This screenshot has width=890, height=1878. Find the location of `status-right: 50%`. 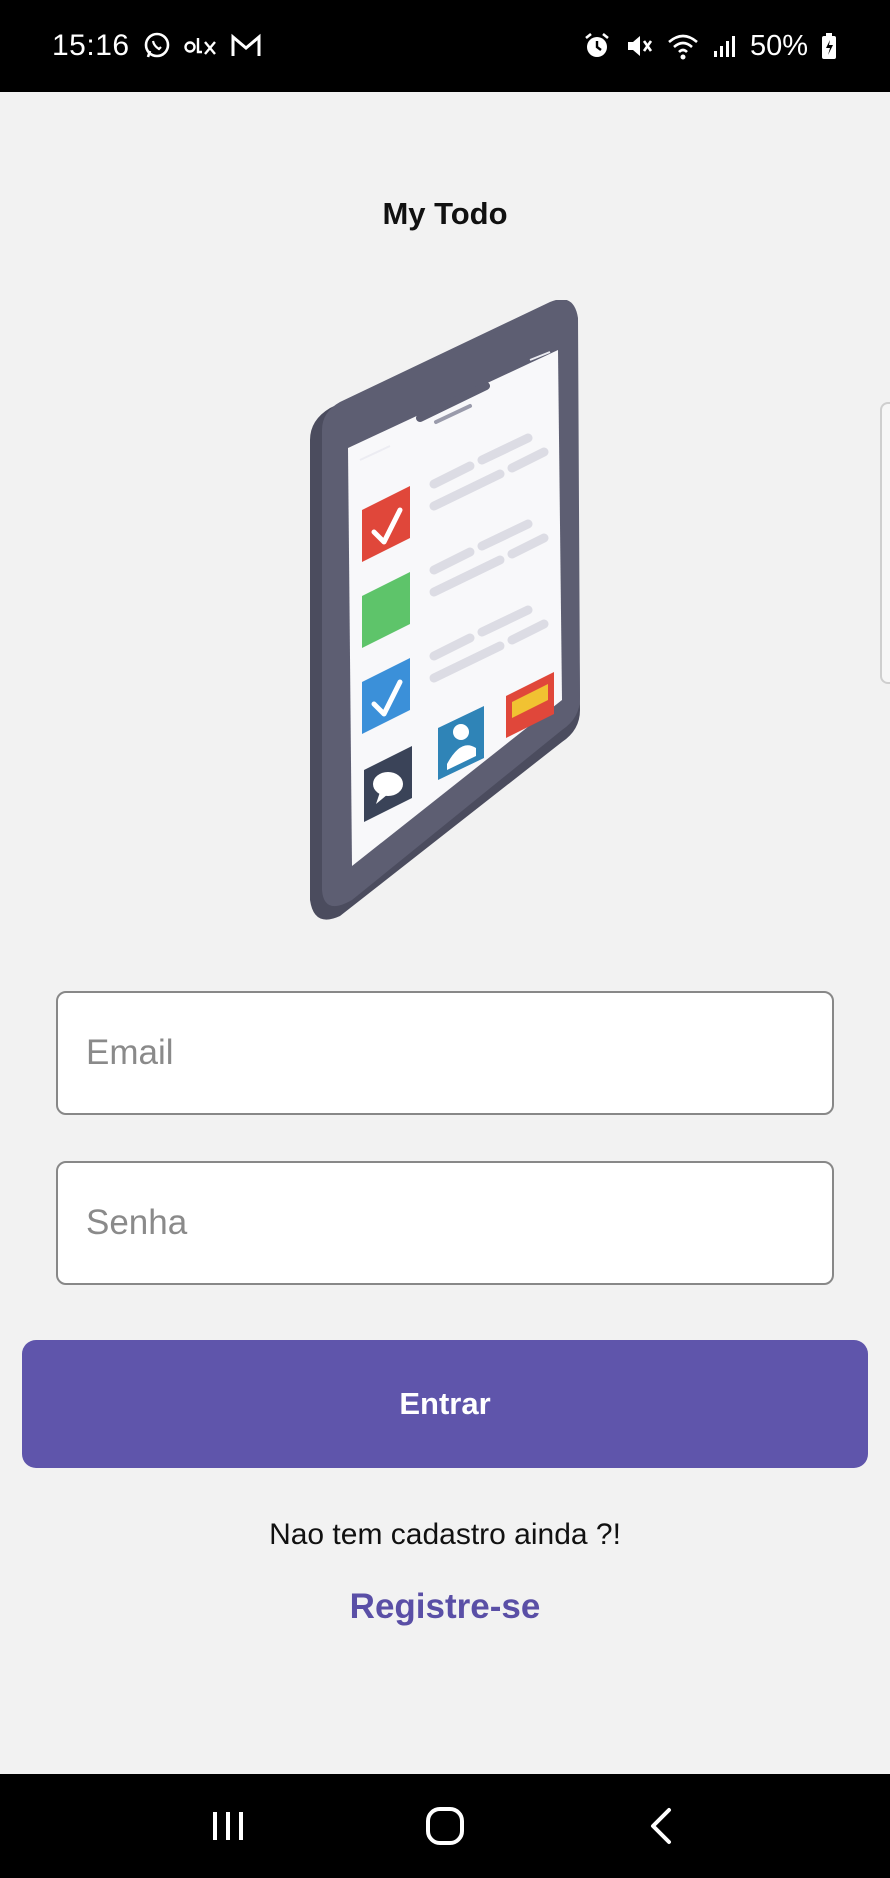

status-right: 50% is located at coordinates (710, 46).